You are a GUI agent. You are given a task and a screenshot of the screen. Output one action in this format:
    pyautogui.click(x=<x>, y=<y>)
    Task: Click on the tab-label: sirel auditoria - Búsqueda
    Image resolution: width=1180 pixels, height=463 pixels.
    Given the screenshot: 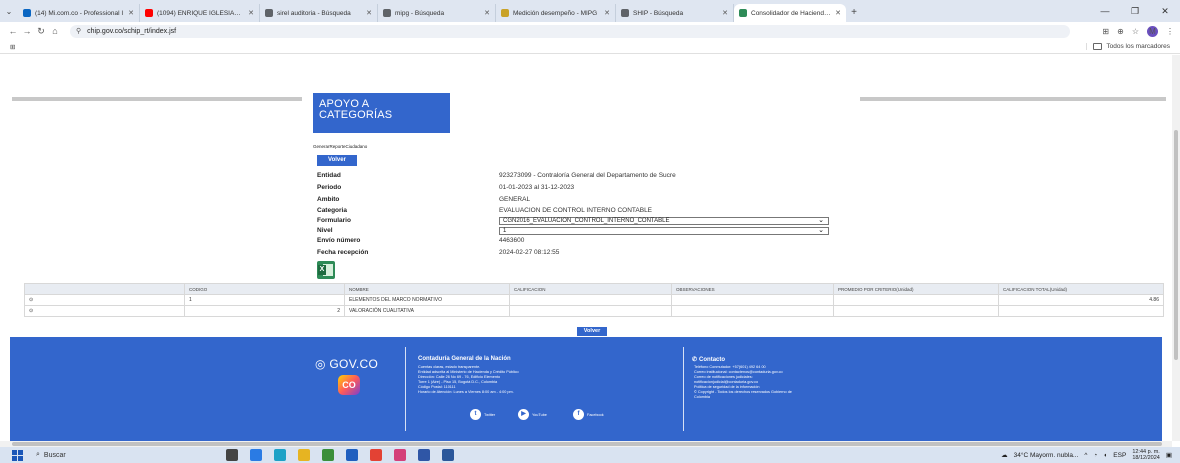 What is the action you would take?
    pyautogui.click(x=314, y=13)
    